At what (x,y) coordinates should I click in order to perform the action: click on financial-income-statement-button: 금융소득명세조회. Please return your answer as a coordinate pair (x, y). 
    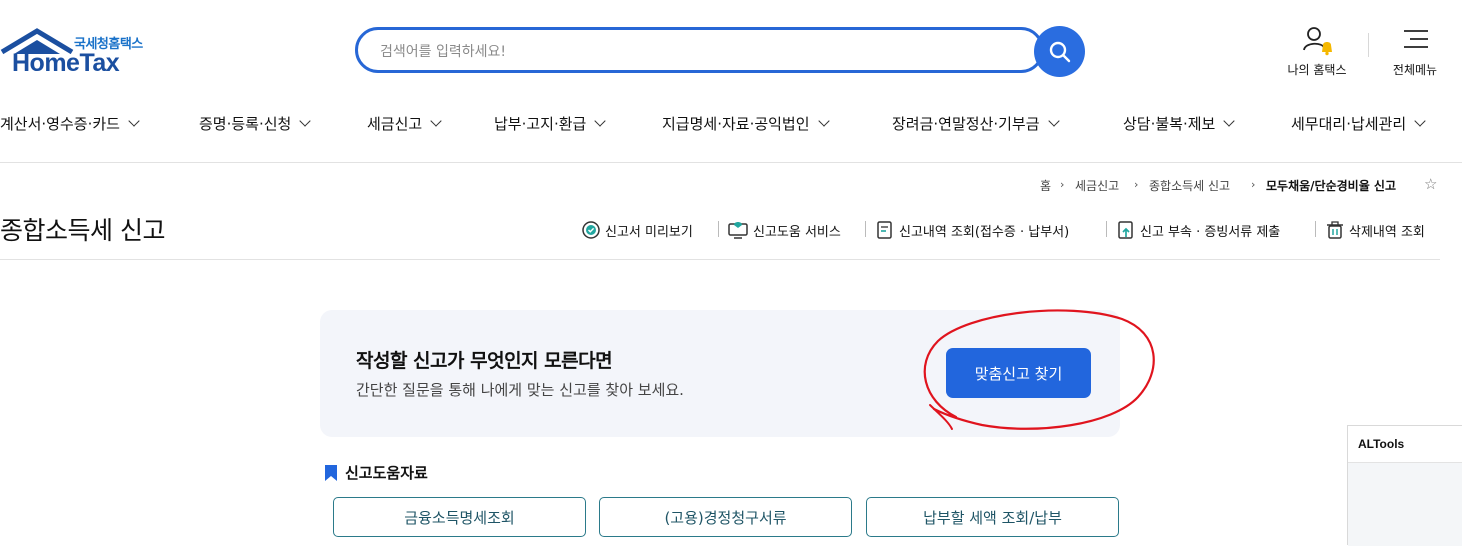
    Looking at the image, I should click on (459, 517).